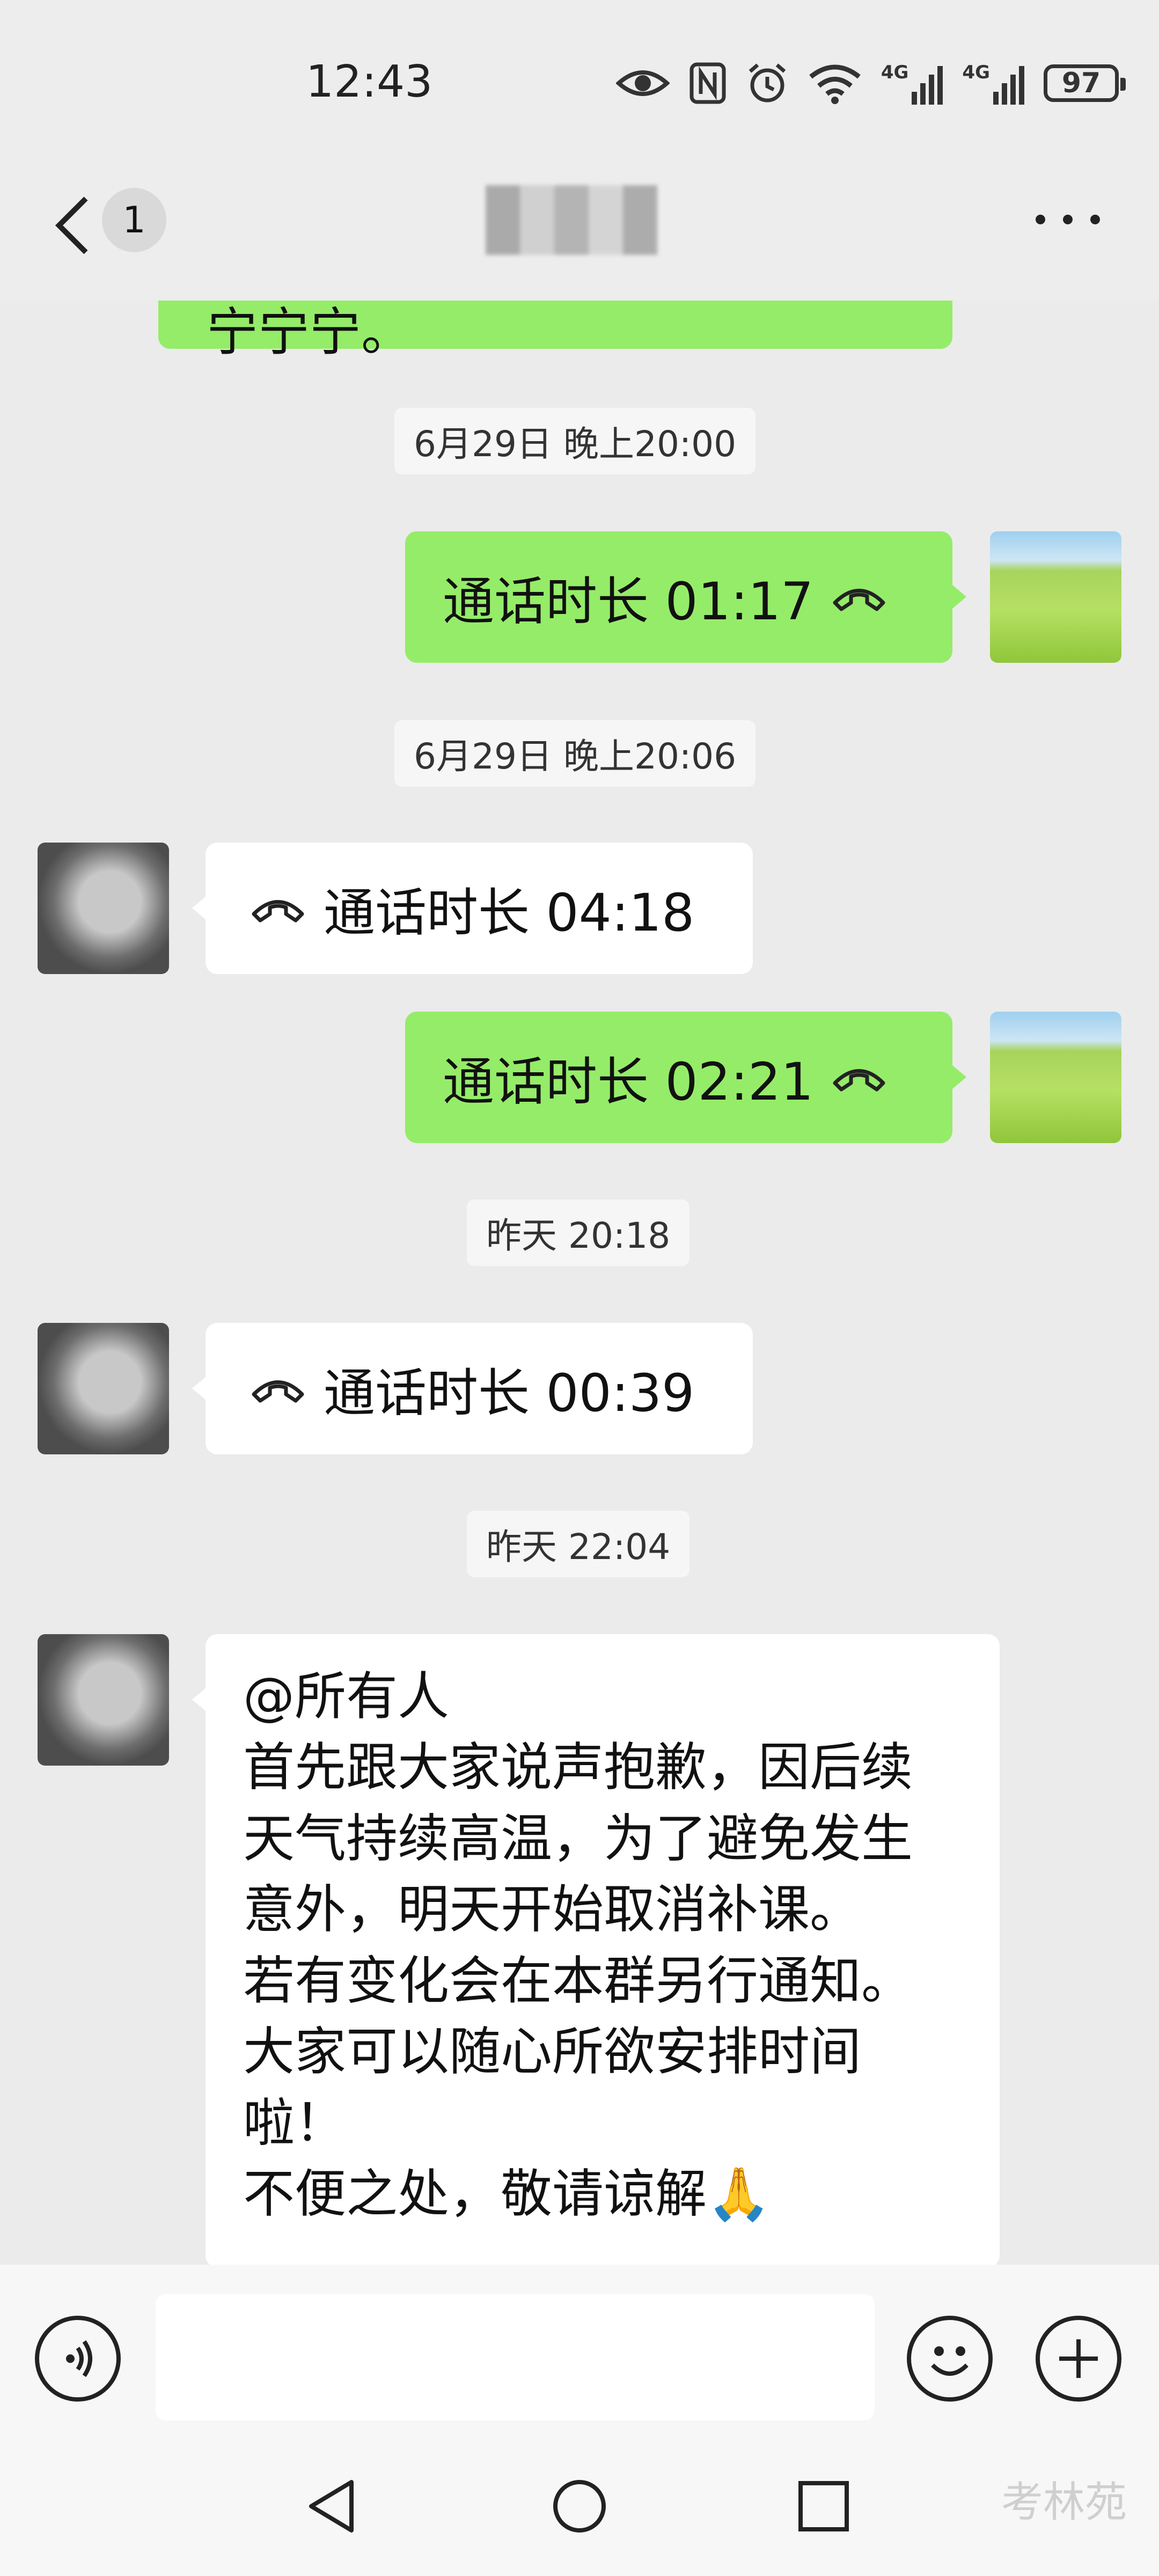 The height and width of the screenshot is (2576, 1159). I want to click on message-input, so click(515, 2357).